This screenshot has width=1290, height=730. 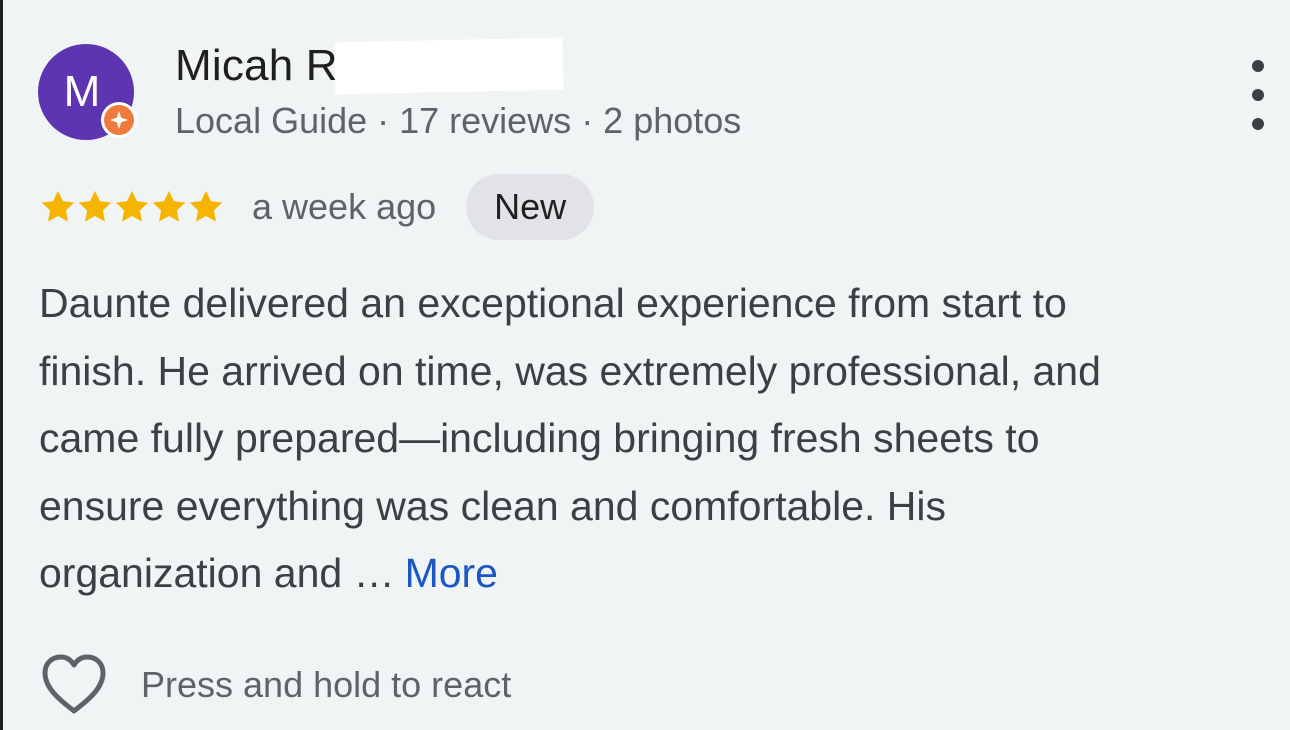 What do you see at coordinates (451, 573) in the screenshot?
I see `more-link: More` at bounding box center [451, 573].